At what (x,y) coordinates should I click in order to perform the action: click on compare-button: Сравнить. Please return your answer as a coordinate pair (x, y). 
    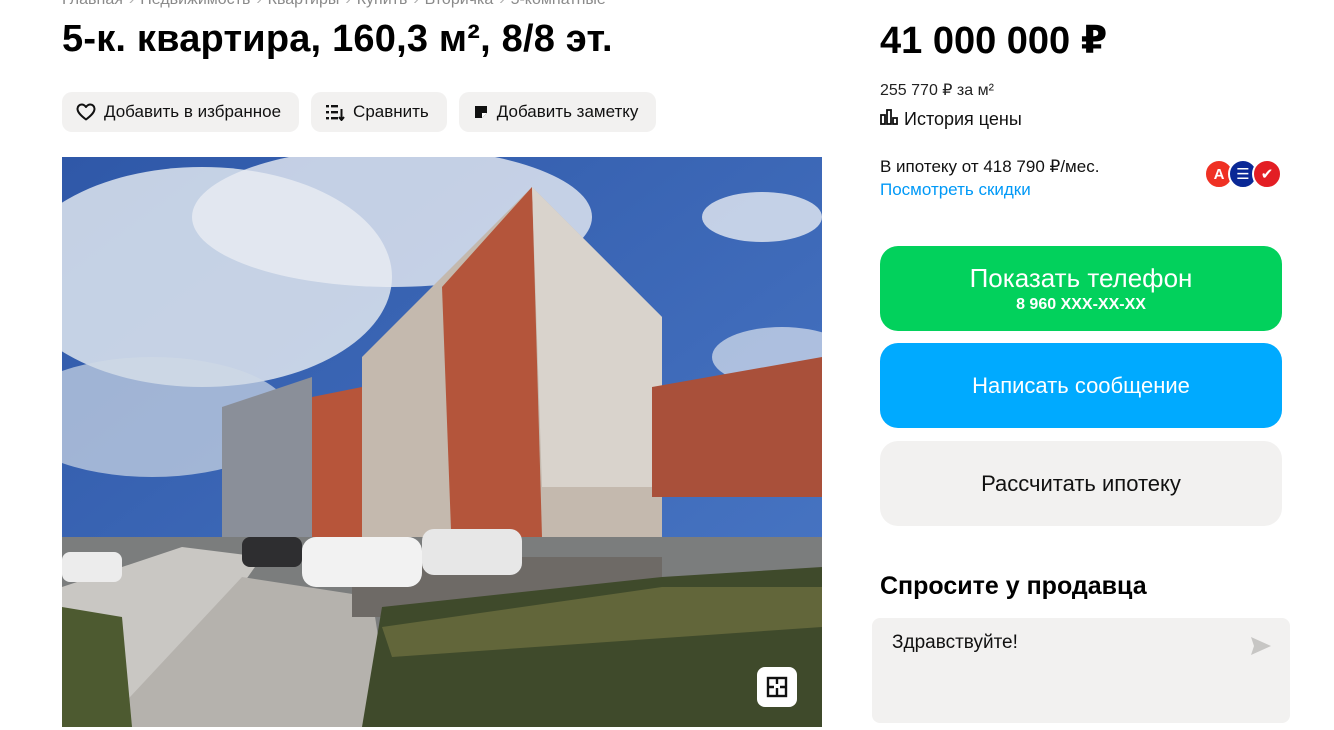
    Looking at the image, I should click on (379, 112).